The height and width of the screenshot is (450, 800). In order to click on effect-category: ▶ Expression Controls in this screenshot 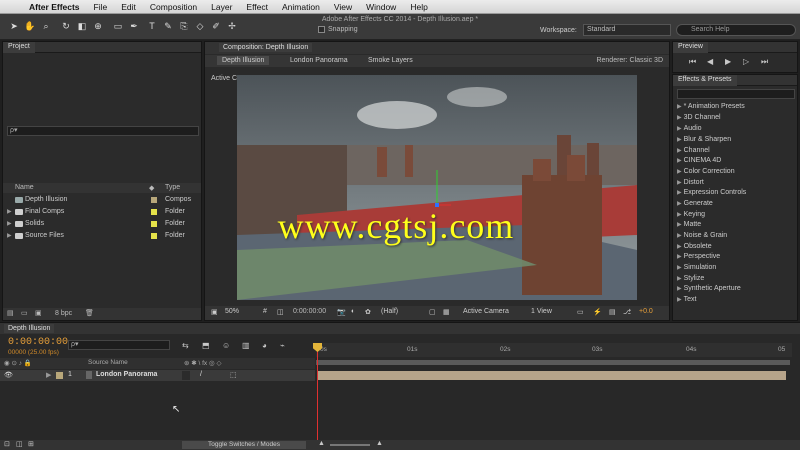, I will do `click(711, 192)`.